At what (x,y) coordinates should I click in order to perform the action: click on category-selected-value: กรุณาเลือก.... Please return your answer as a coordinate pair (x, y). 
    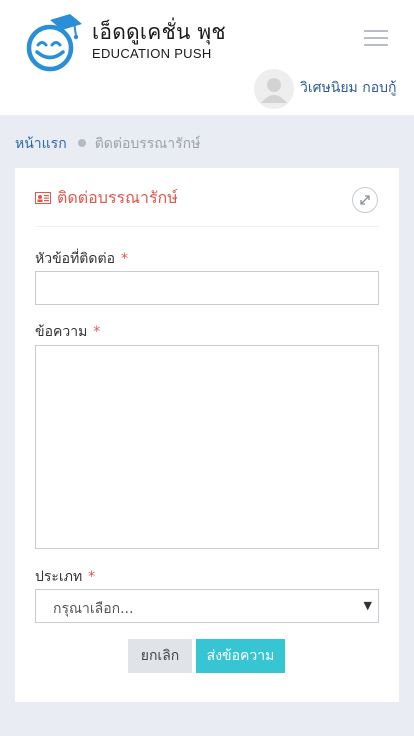
    Looking at the image, I should click on (93, 609).